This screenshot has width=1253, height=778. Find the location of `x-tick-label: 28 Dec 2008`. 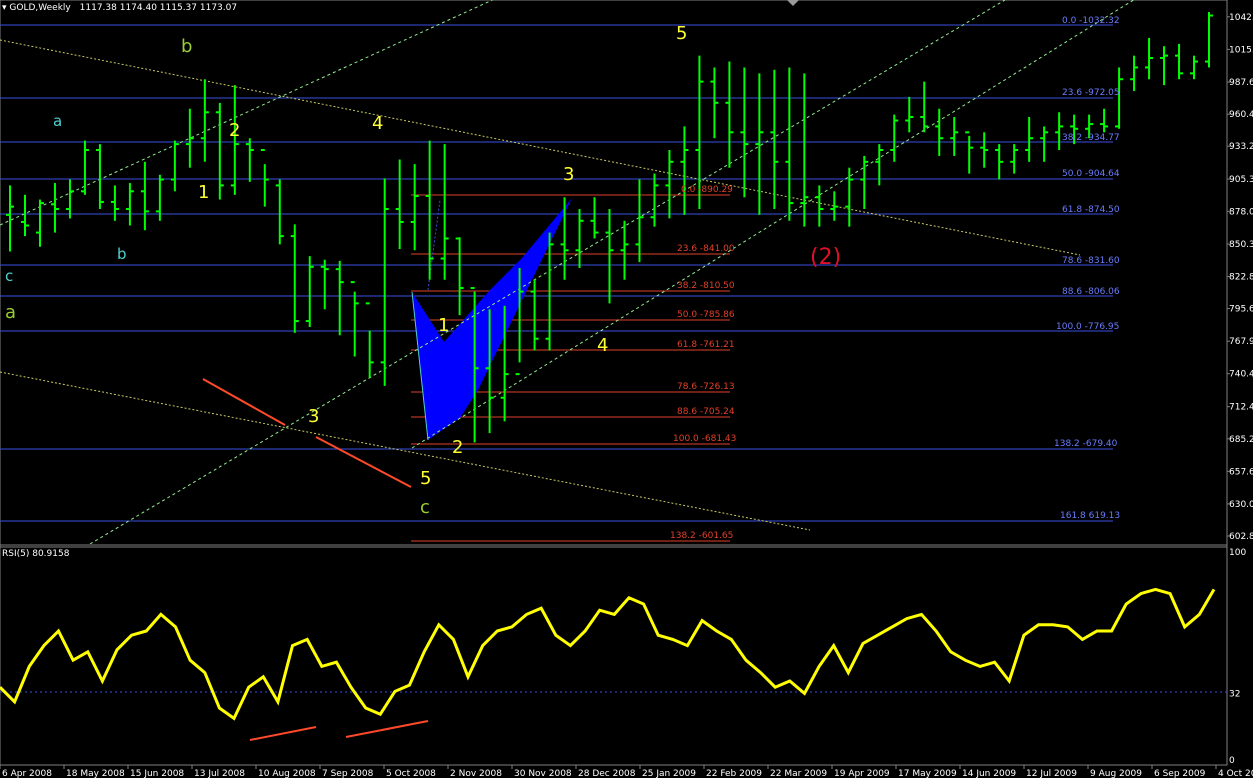

x-tick-label: 28 Dec 2008 is located at coordinates (607, 773).